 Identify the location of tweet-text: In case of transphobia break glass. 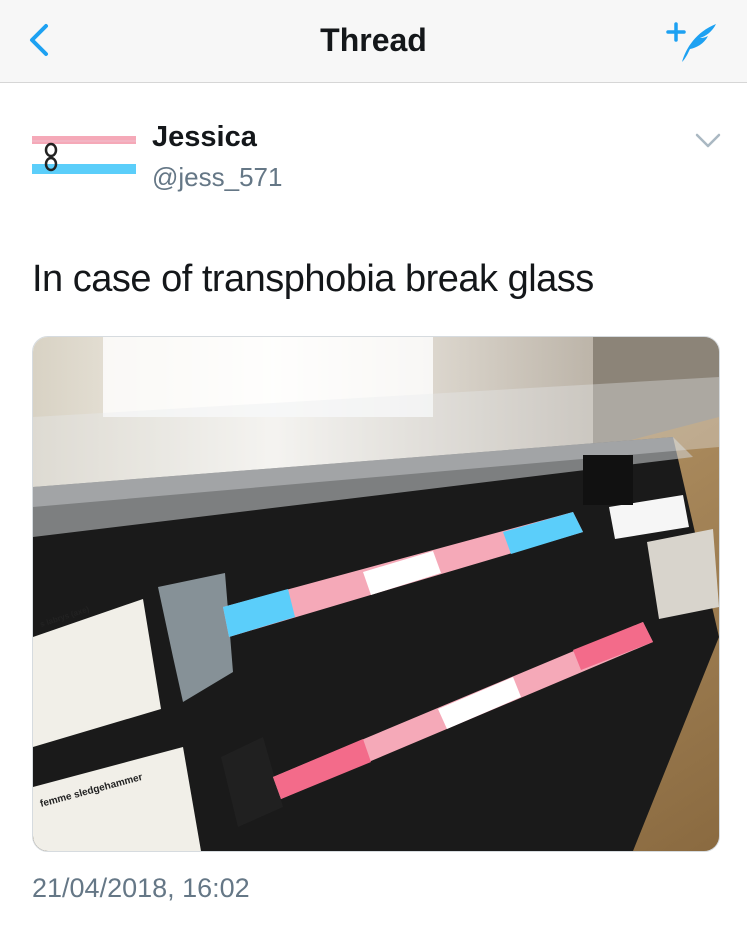
(313, 279).